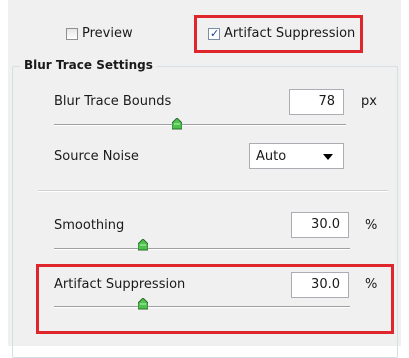  What do you see at coordinates (176, 124) in the screenshot?
I see `blur-trace-bounds-slider-thumb` at bounding box center [176, 124].